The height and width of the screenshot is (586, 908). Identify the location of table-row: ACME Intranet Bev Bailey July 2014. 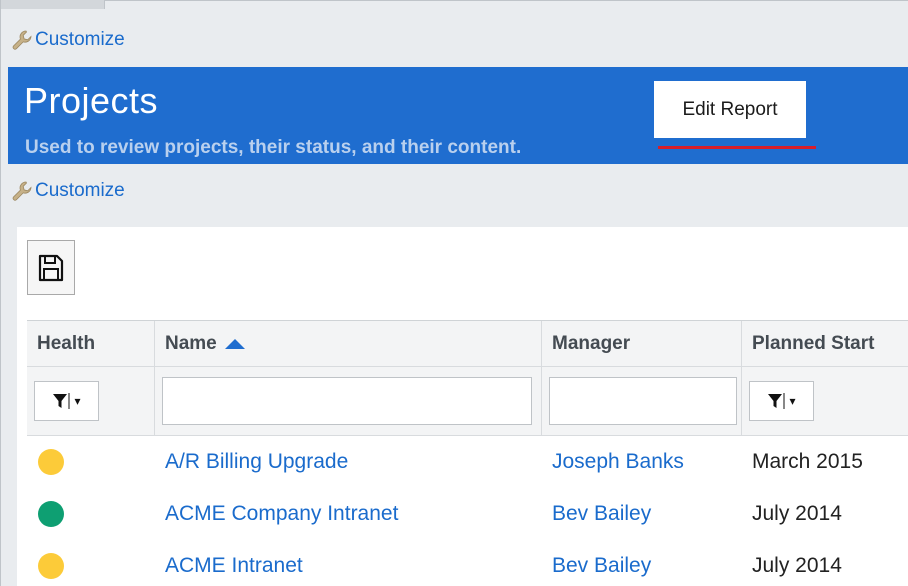
(467, 563).